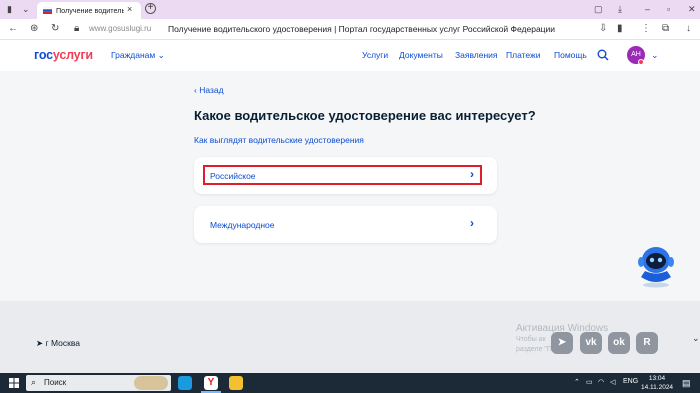 The height and width of the screenshot is (393, 700). Describe the element at coordinates (577, 382) in the screenshot. I see `tray-chevron-up-icon: ⌃` at that location.